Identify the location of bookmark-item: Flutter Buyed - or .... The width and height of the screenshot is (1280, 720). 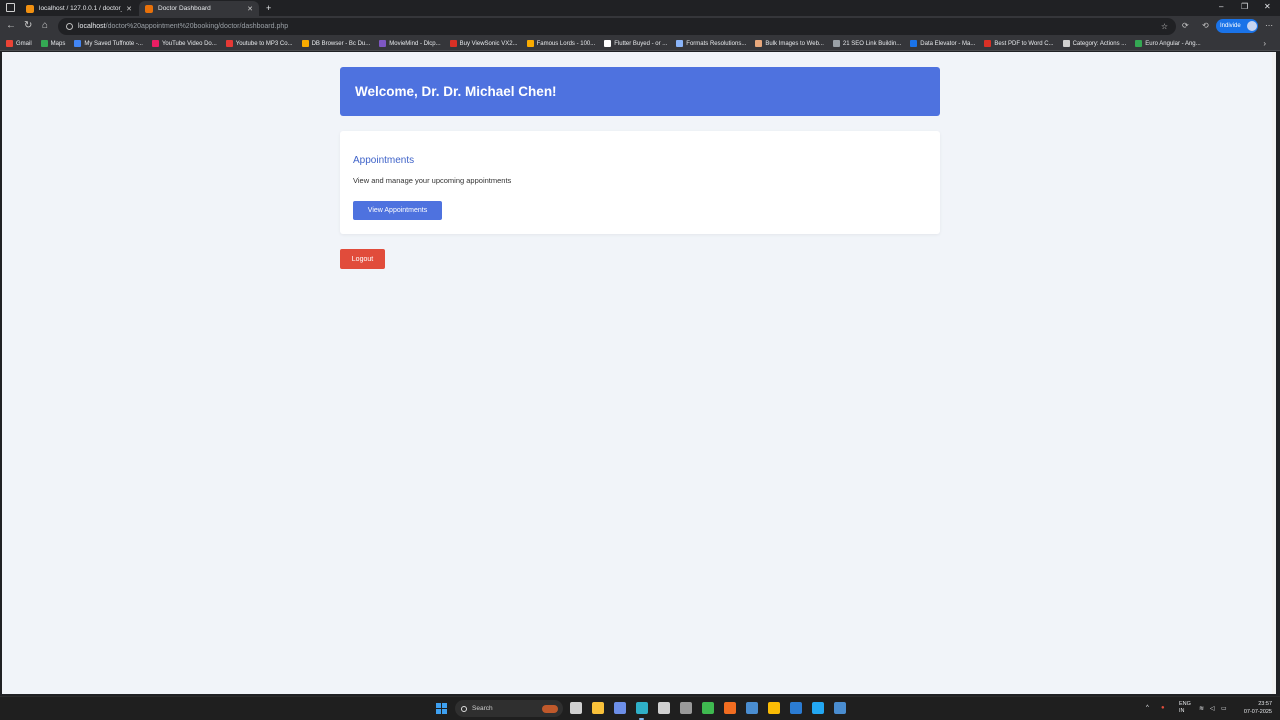
(635, 43).